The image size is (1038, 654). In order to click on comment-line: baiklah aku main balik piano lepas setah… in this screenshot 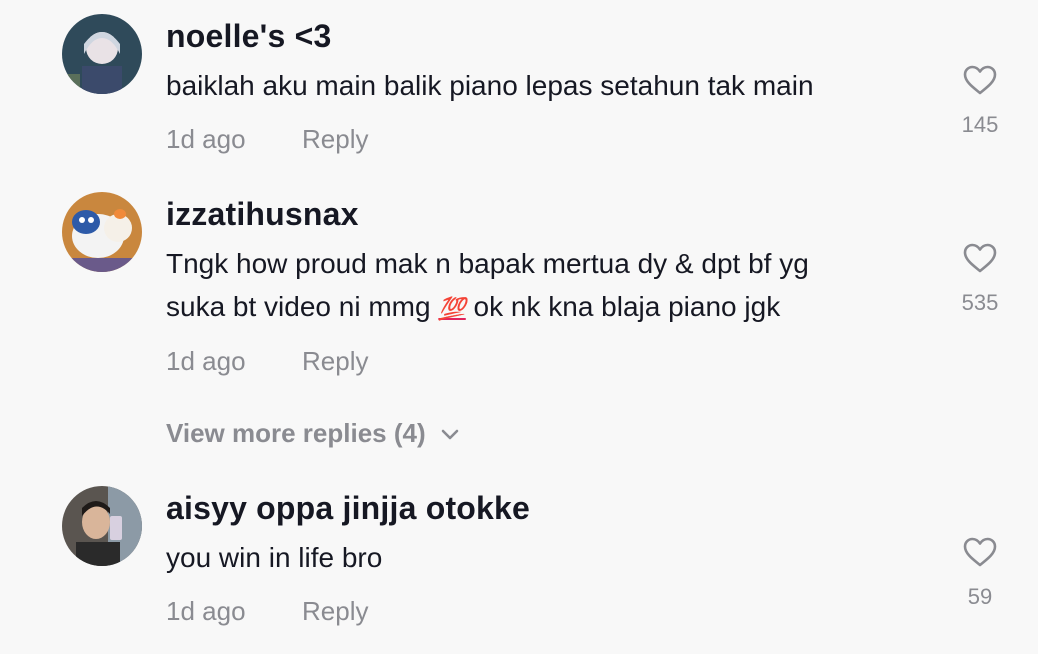, I will do `click(490, 85)`.